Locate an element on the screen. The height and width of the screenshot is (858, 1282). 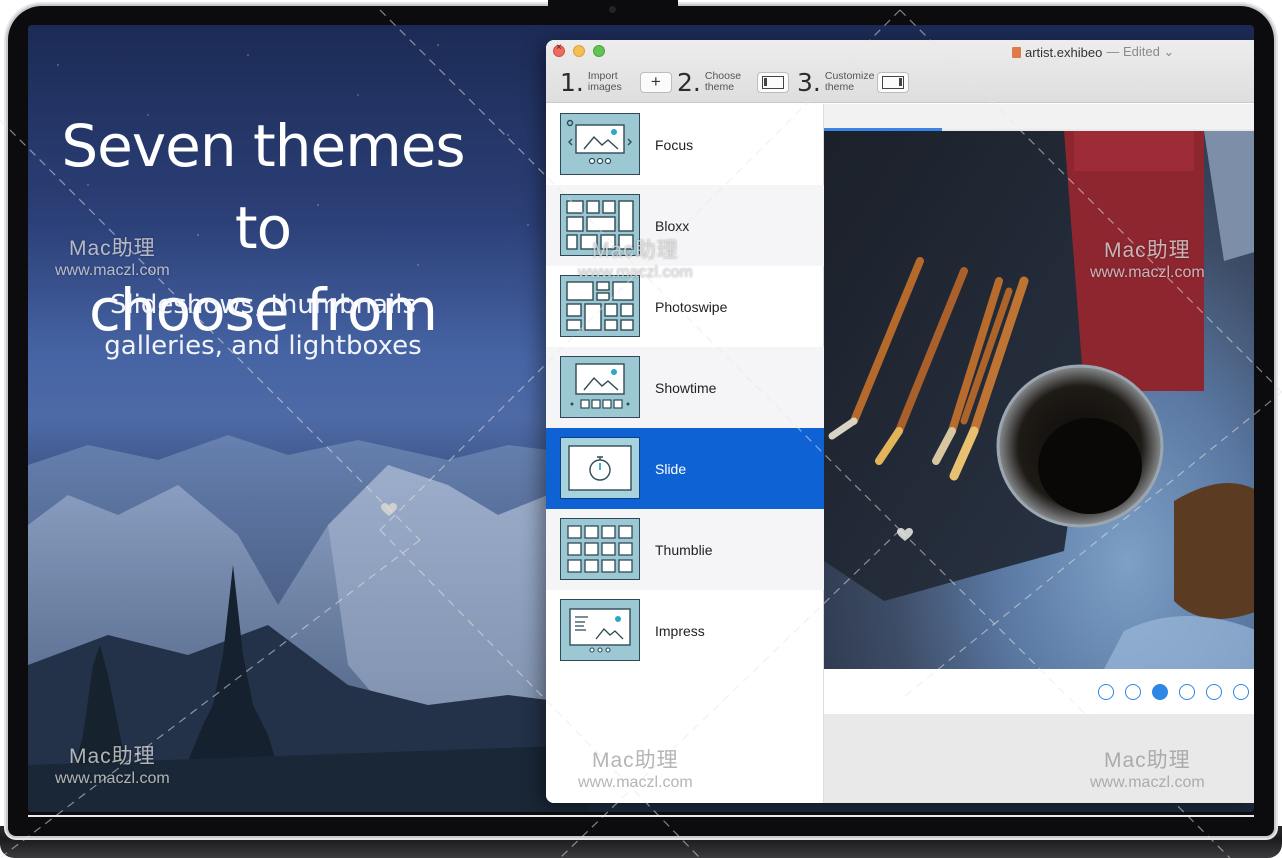
photoswipe-theme-icon is located at coordinates (600, 306).